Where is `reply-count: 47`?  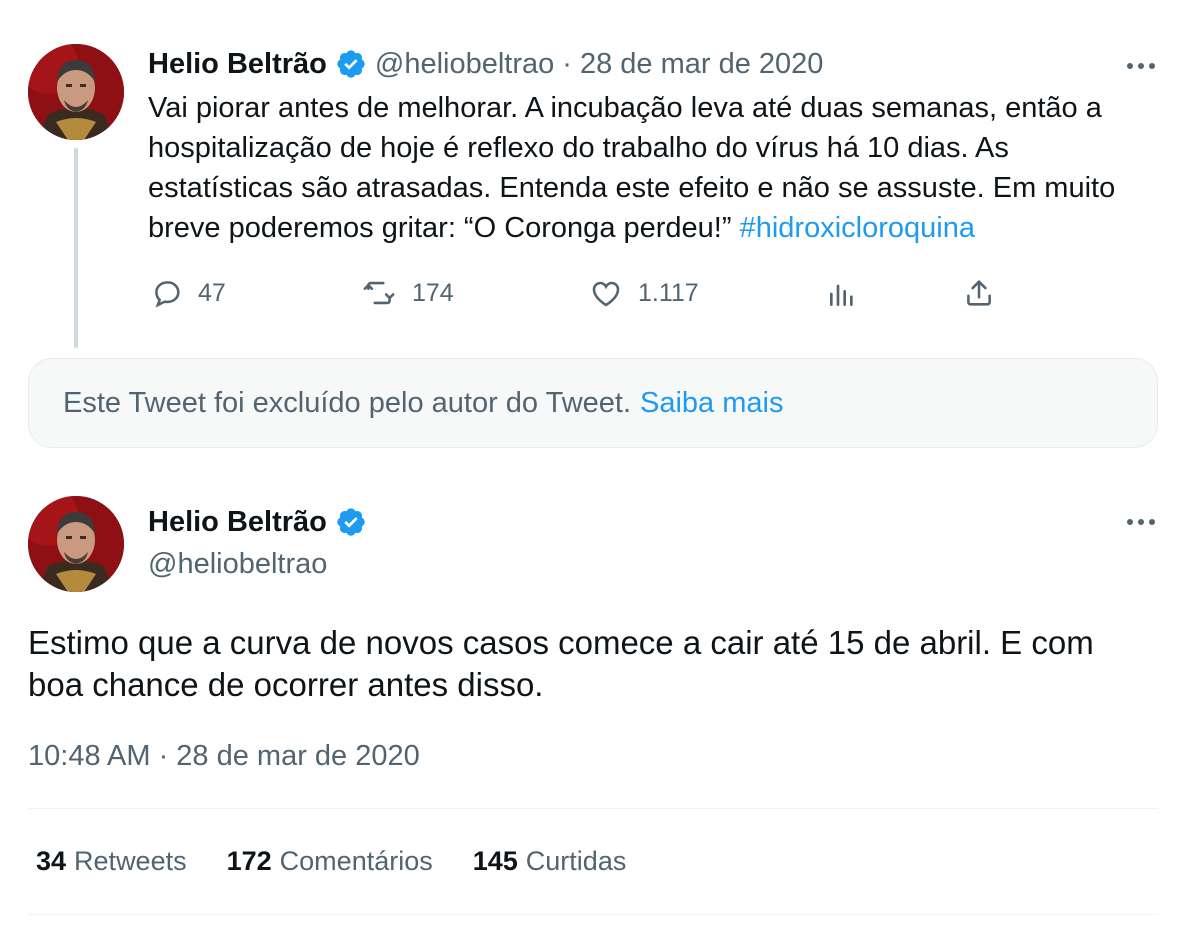
reply-count: 47 is located at coordinates (212, 292).